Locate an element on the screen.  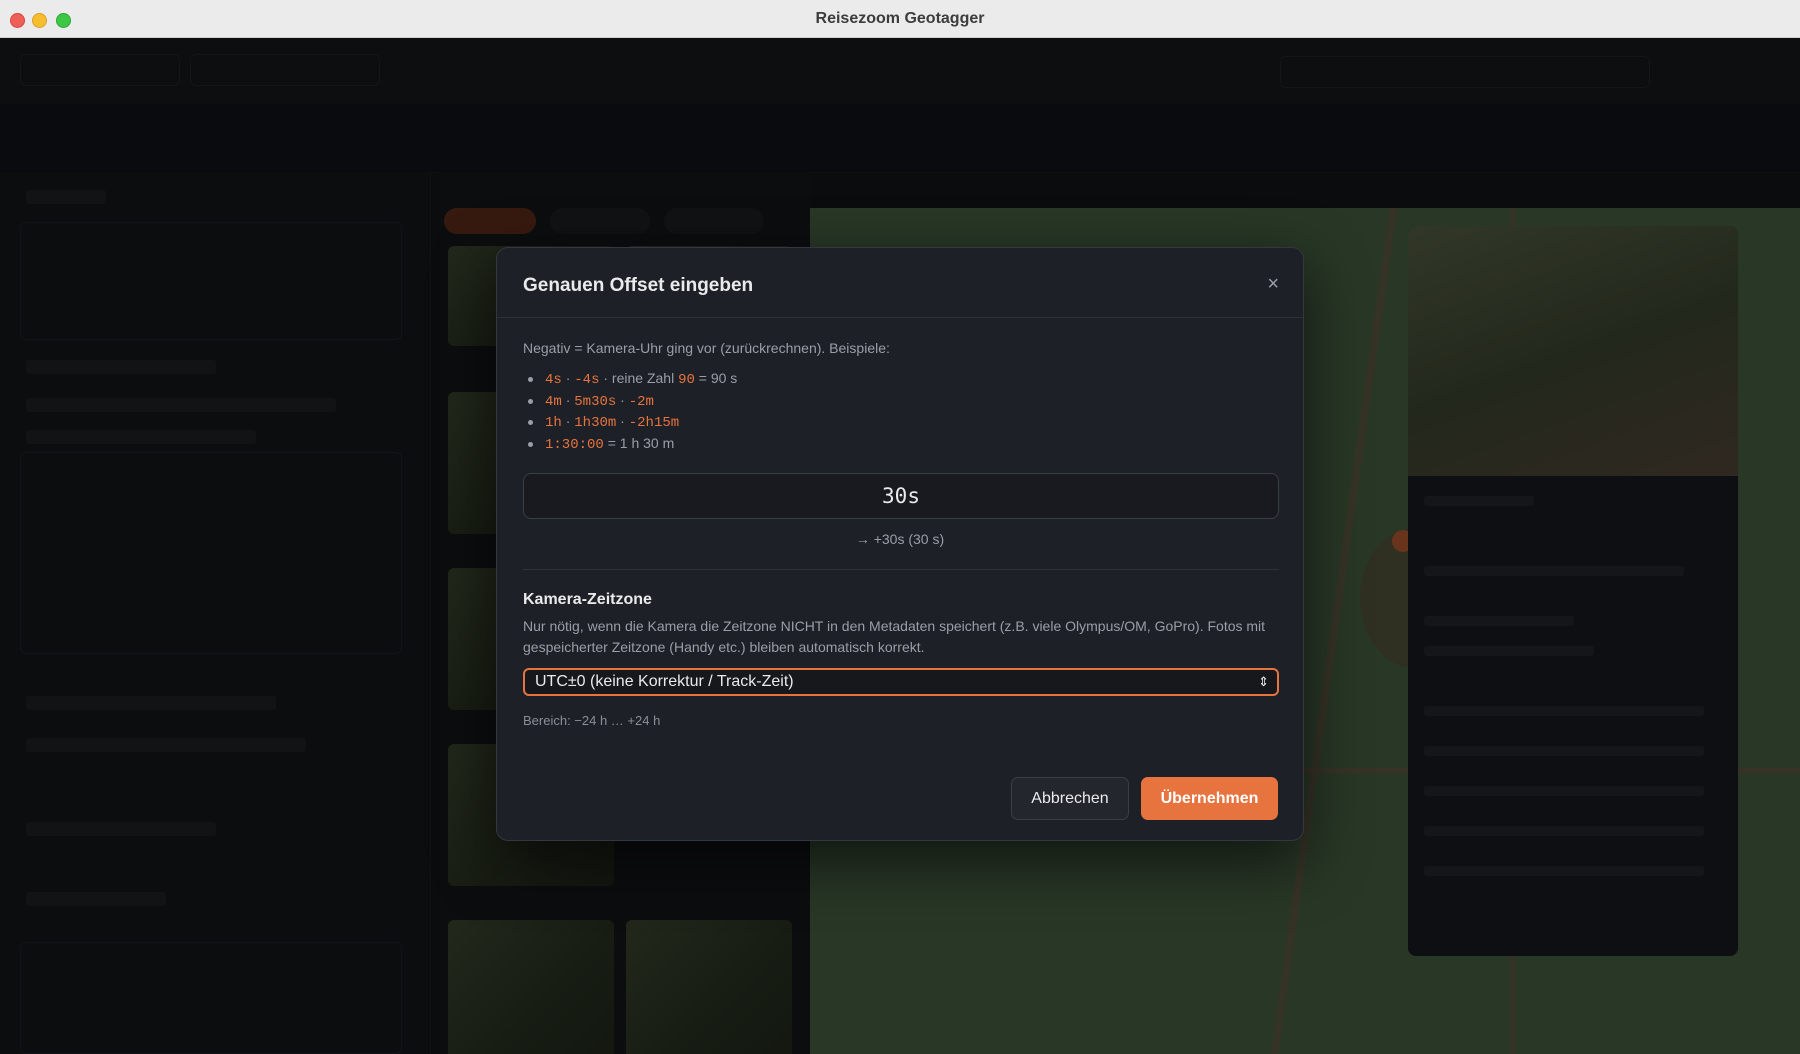
offset-example-item: 1h · 1h30m · -2h15m is located at coordinates (630, 422).